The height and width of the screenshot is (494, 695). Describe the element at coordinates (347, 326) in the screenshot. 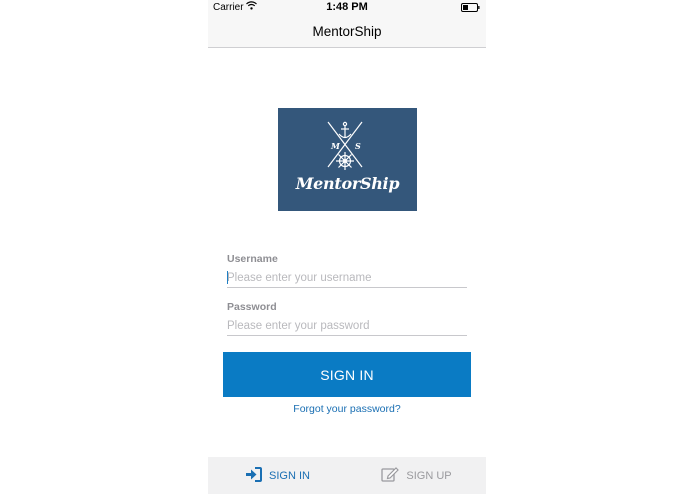

I see `password-input` at that location.